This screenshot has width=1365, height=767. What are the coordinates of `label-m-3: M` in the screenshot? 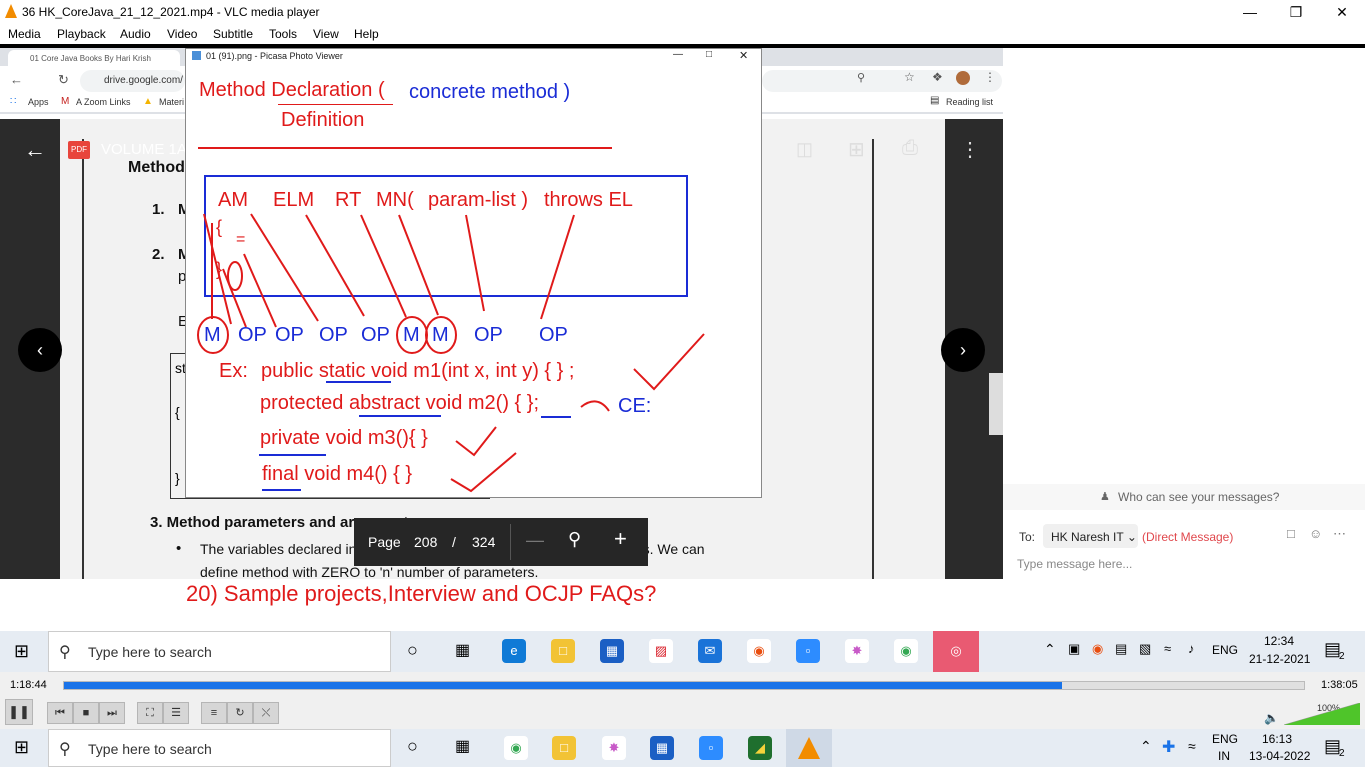 It's located at (440, 335).